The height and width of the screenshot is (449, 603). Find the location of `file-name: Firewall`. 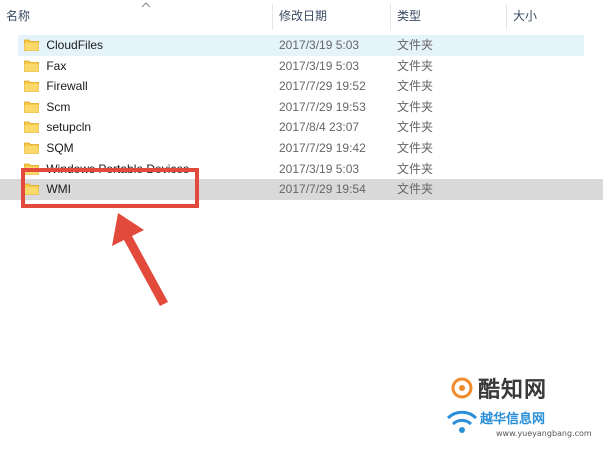

file-name: Firewall is located at coordinates (67, 86).